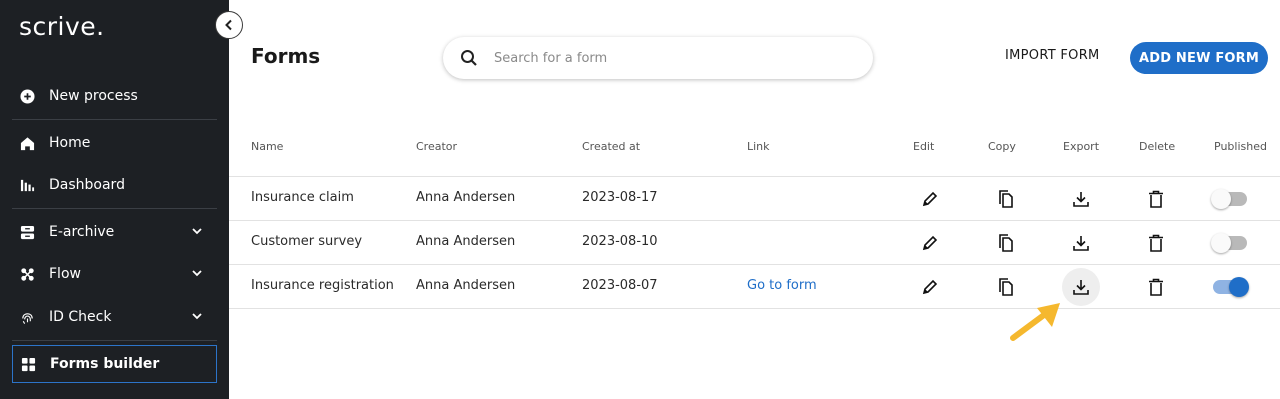  Describe the element at coordinates (322, 285) in the screenshot. I see `form-name: Insurance registration` at that location.